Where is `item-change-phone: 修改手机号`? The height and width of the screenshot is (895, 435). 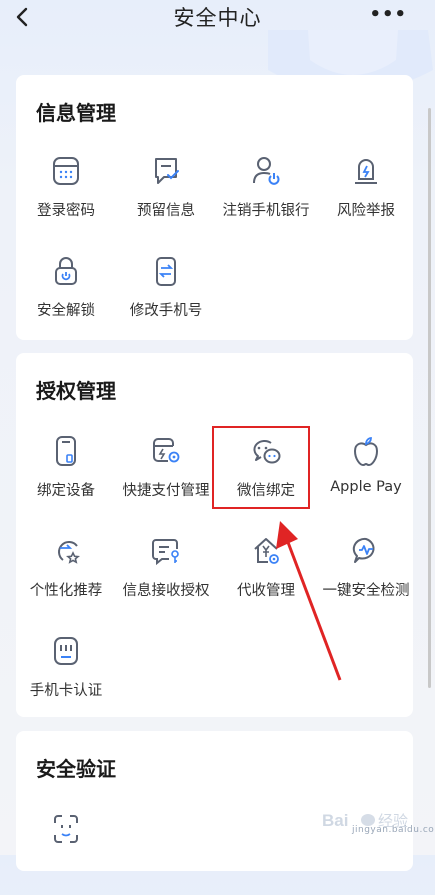 item-change-phone: 修改手机号 is located at coordinates (166, 296).